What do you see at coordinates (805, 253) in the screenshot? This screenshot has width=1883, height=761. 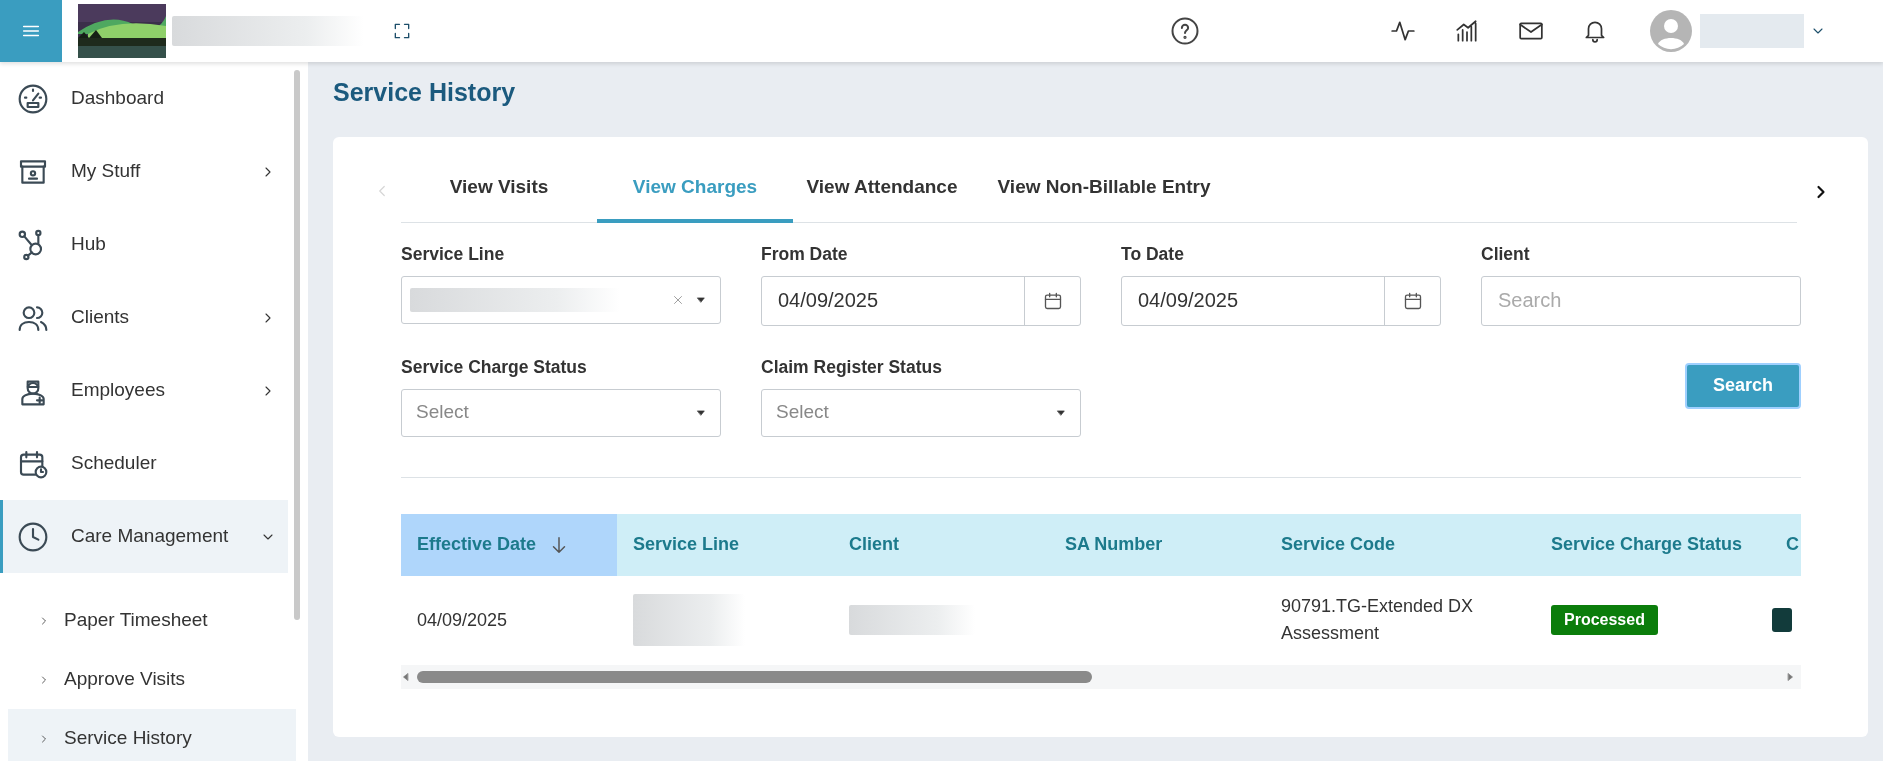 I see `field-label: From Date` at bounding box center [805, 253].